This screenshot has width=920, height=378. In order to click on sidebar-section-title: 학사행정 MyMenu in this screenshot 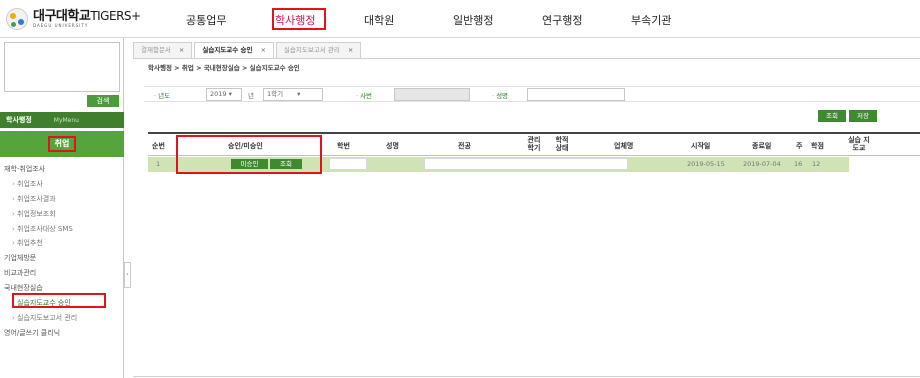, I will do `click(62, 120)`.